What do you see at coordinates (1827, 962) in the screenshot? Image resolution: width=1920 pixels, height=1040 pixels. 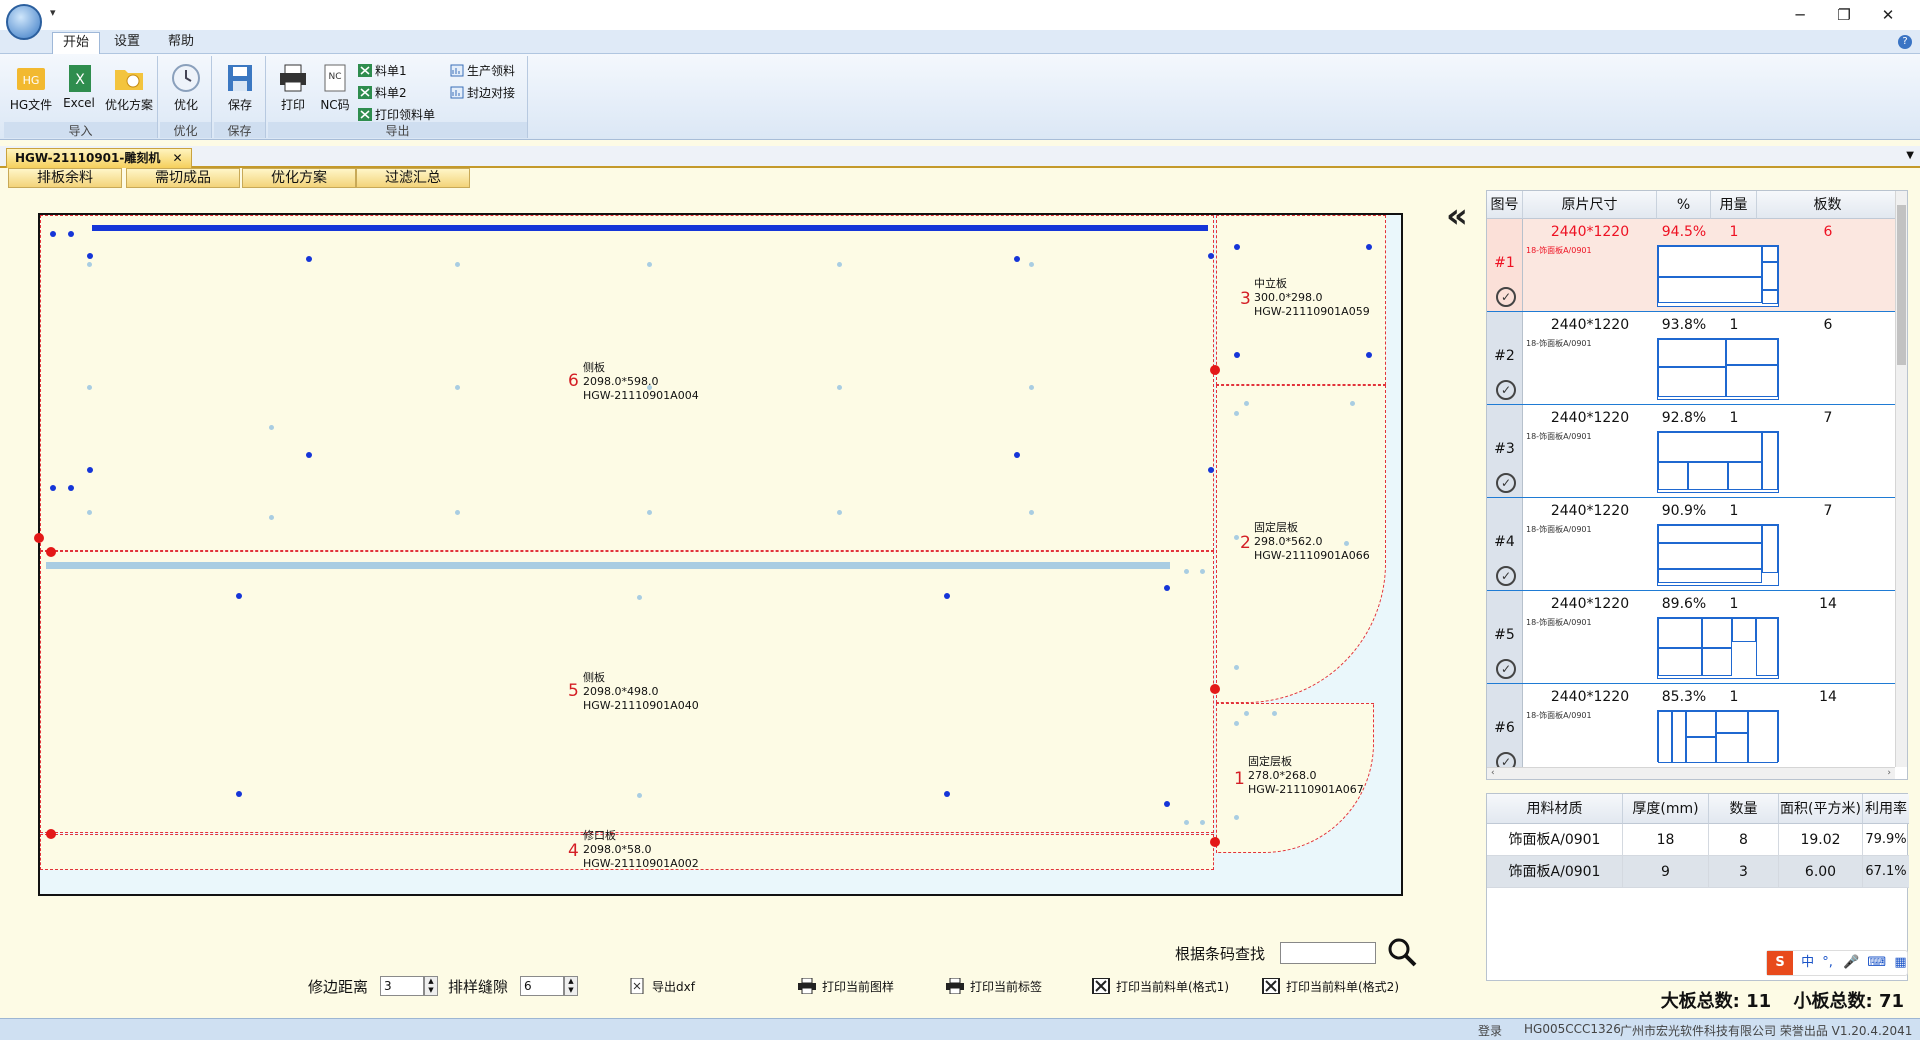 I see `punctuation-icon: °,` at bounding box center [1827, 962].